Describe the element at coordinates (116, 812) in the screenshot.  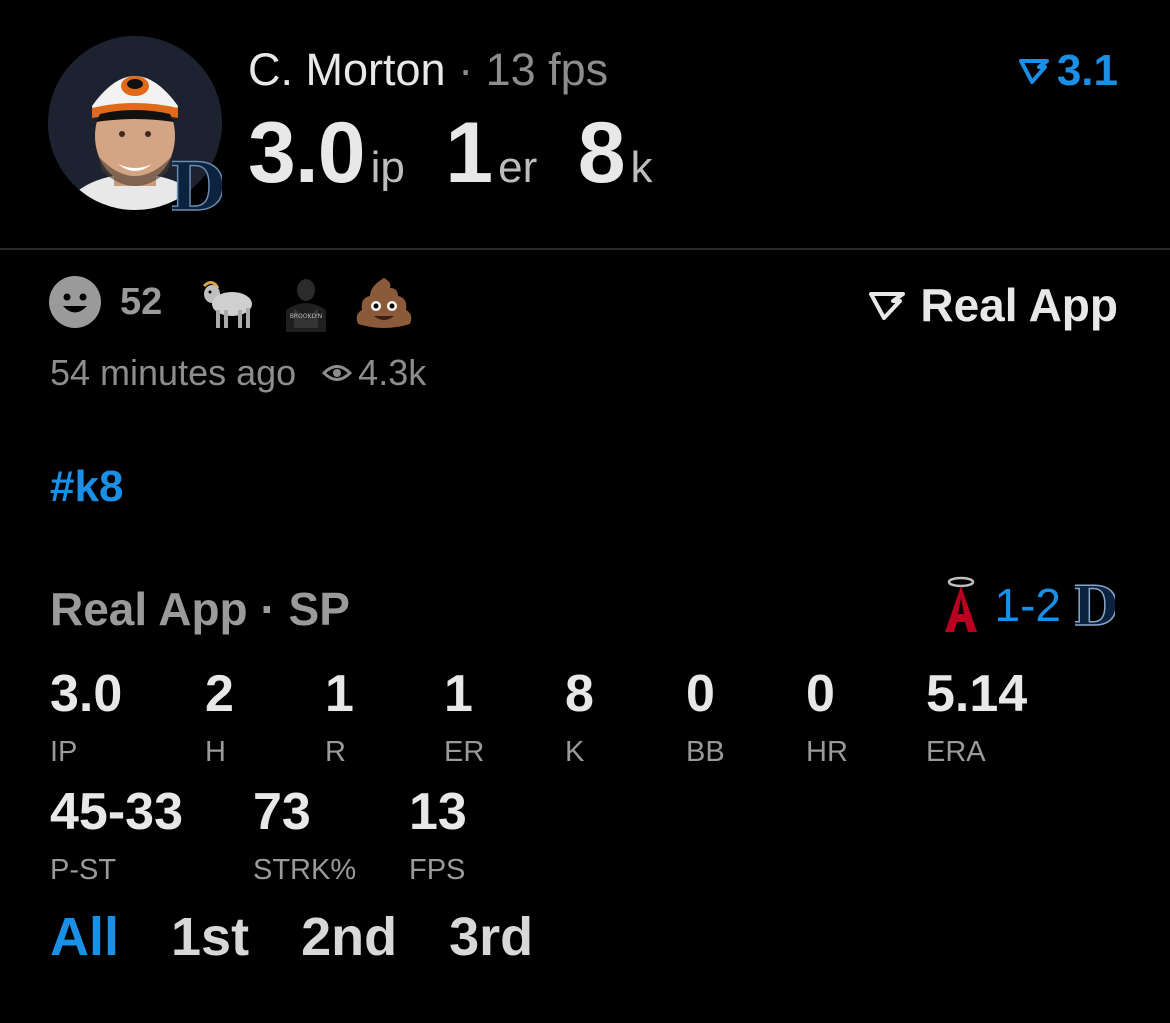
I see `stat-value: 45-33` at that location.